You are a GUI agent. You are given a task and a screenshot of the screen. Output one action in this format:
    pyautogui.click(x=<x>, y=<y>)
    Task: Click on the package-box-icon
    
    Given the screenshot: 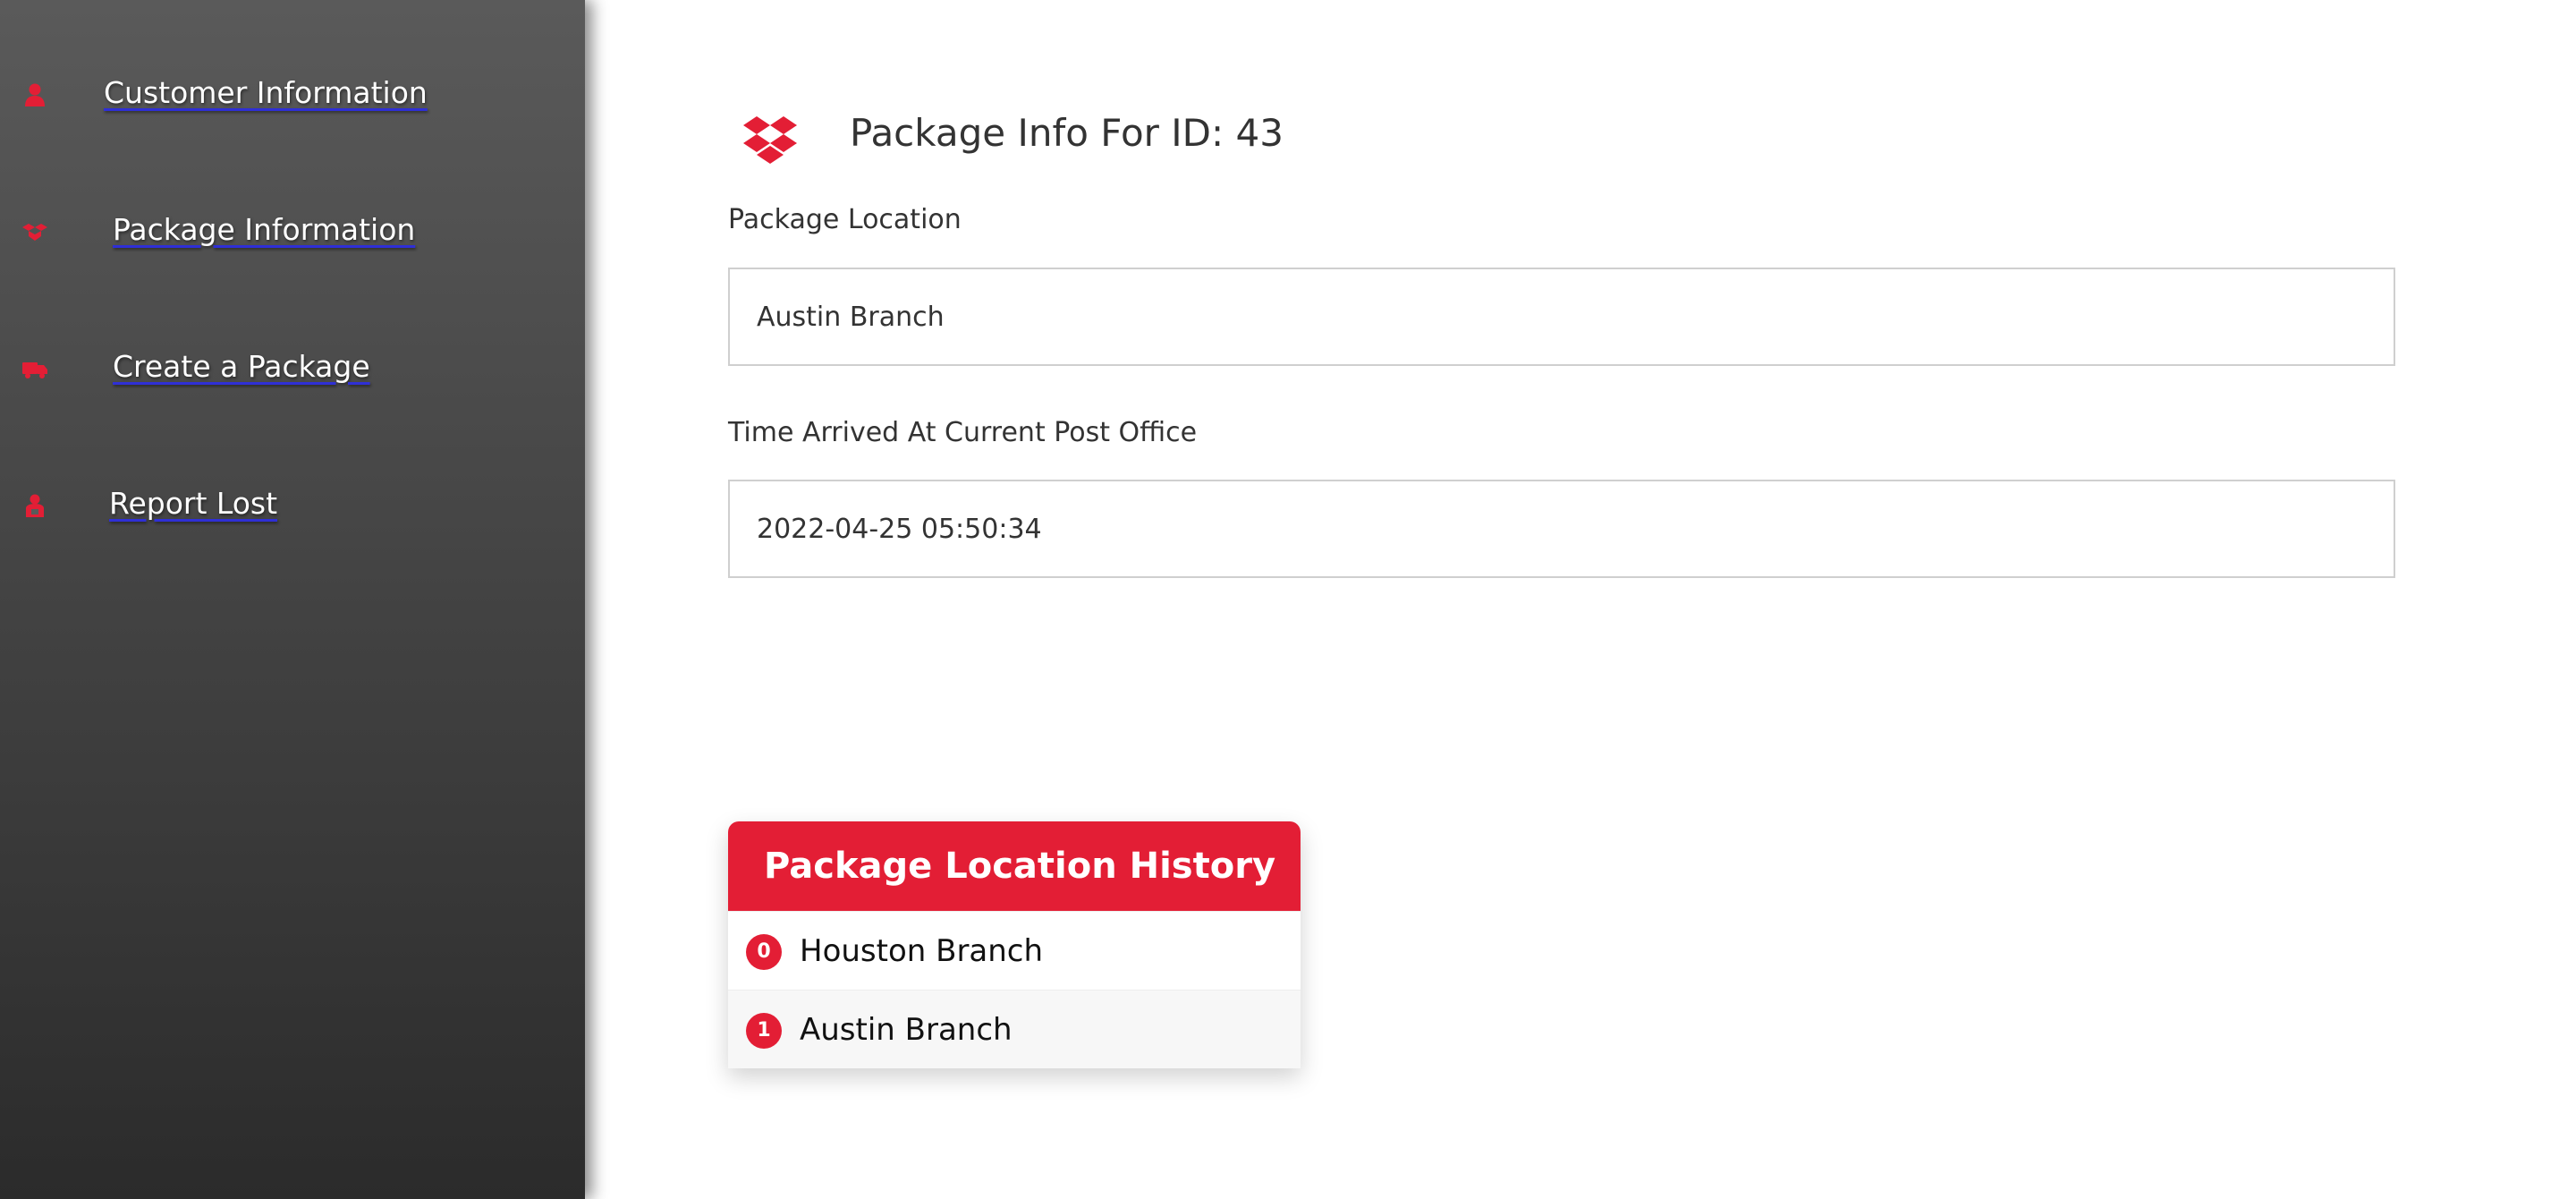 What is the action you would take?
    pyautogui.click(x=770, y=140)
    